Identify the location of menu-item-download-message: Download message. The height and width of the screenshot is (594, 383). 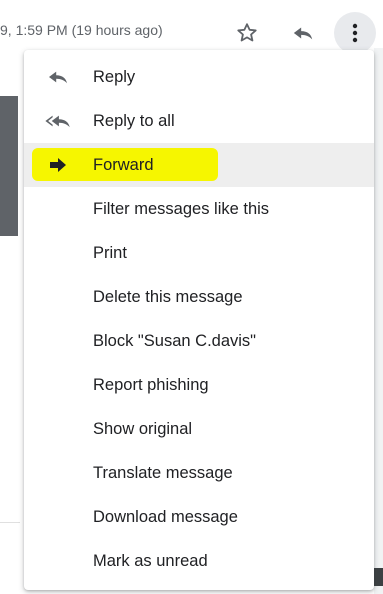
(199, 517).